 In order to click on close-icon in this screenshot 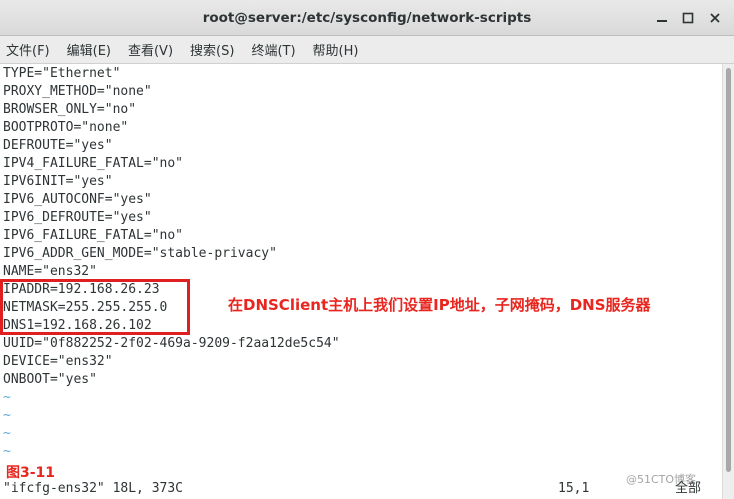, I will do `click(715, 18)`.